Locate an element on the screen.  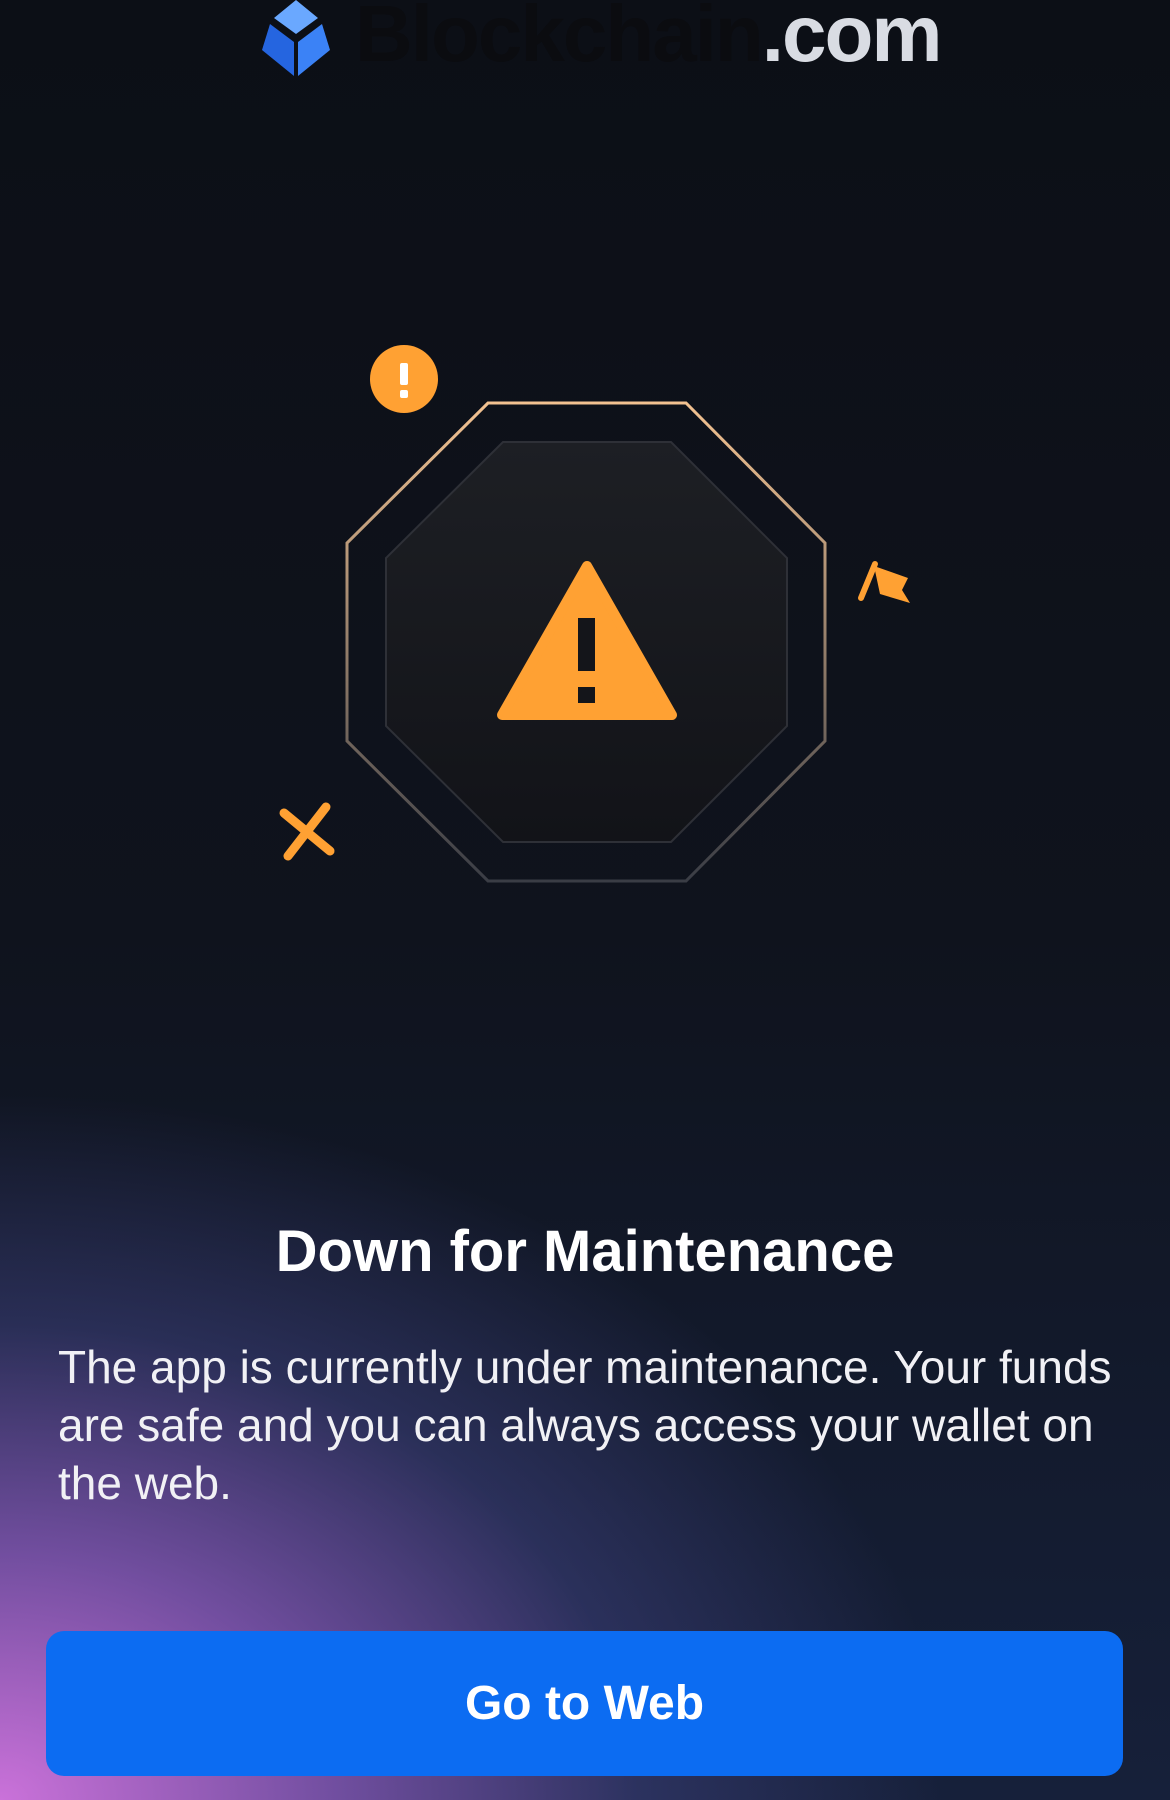
go-to-web-button: Go to Web is located at coordinates (584, 1703).